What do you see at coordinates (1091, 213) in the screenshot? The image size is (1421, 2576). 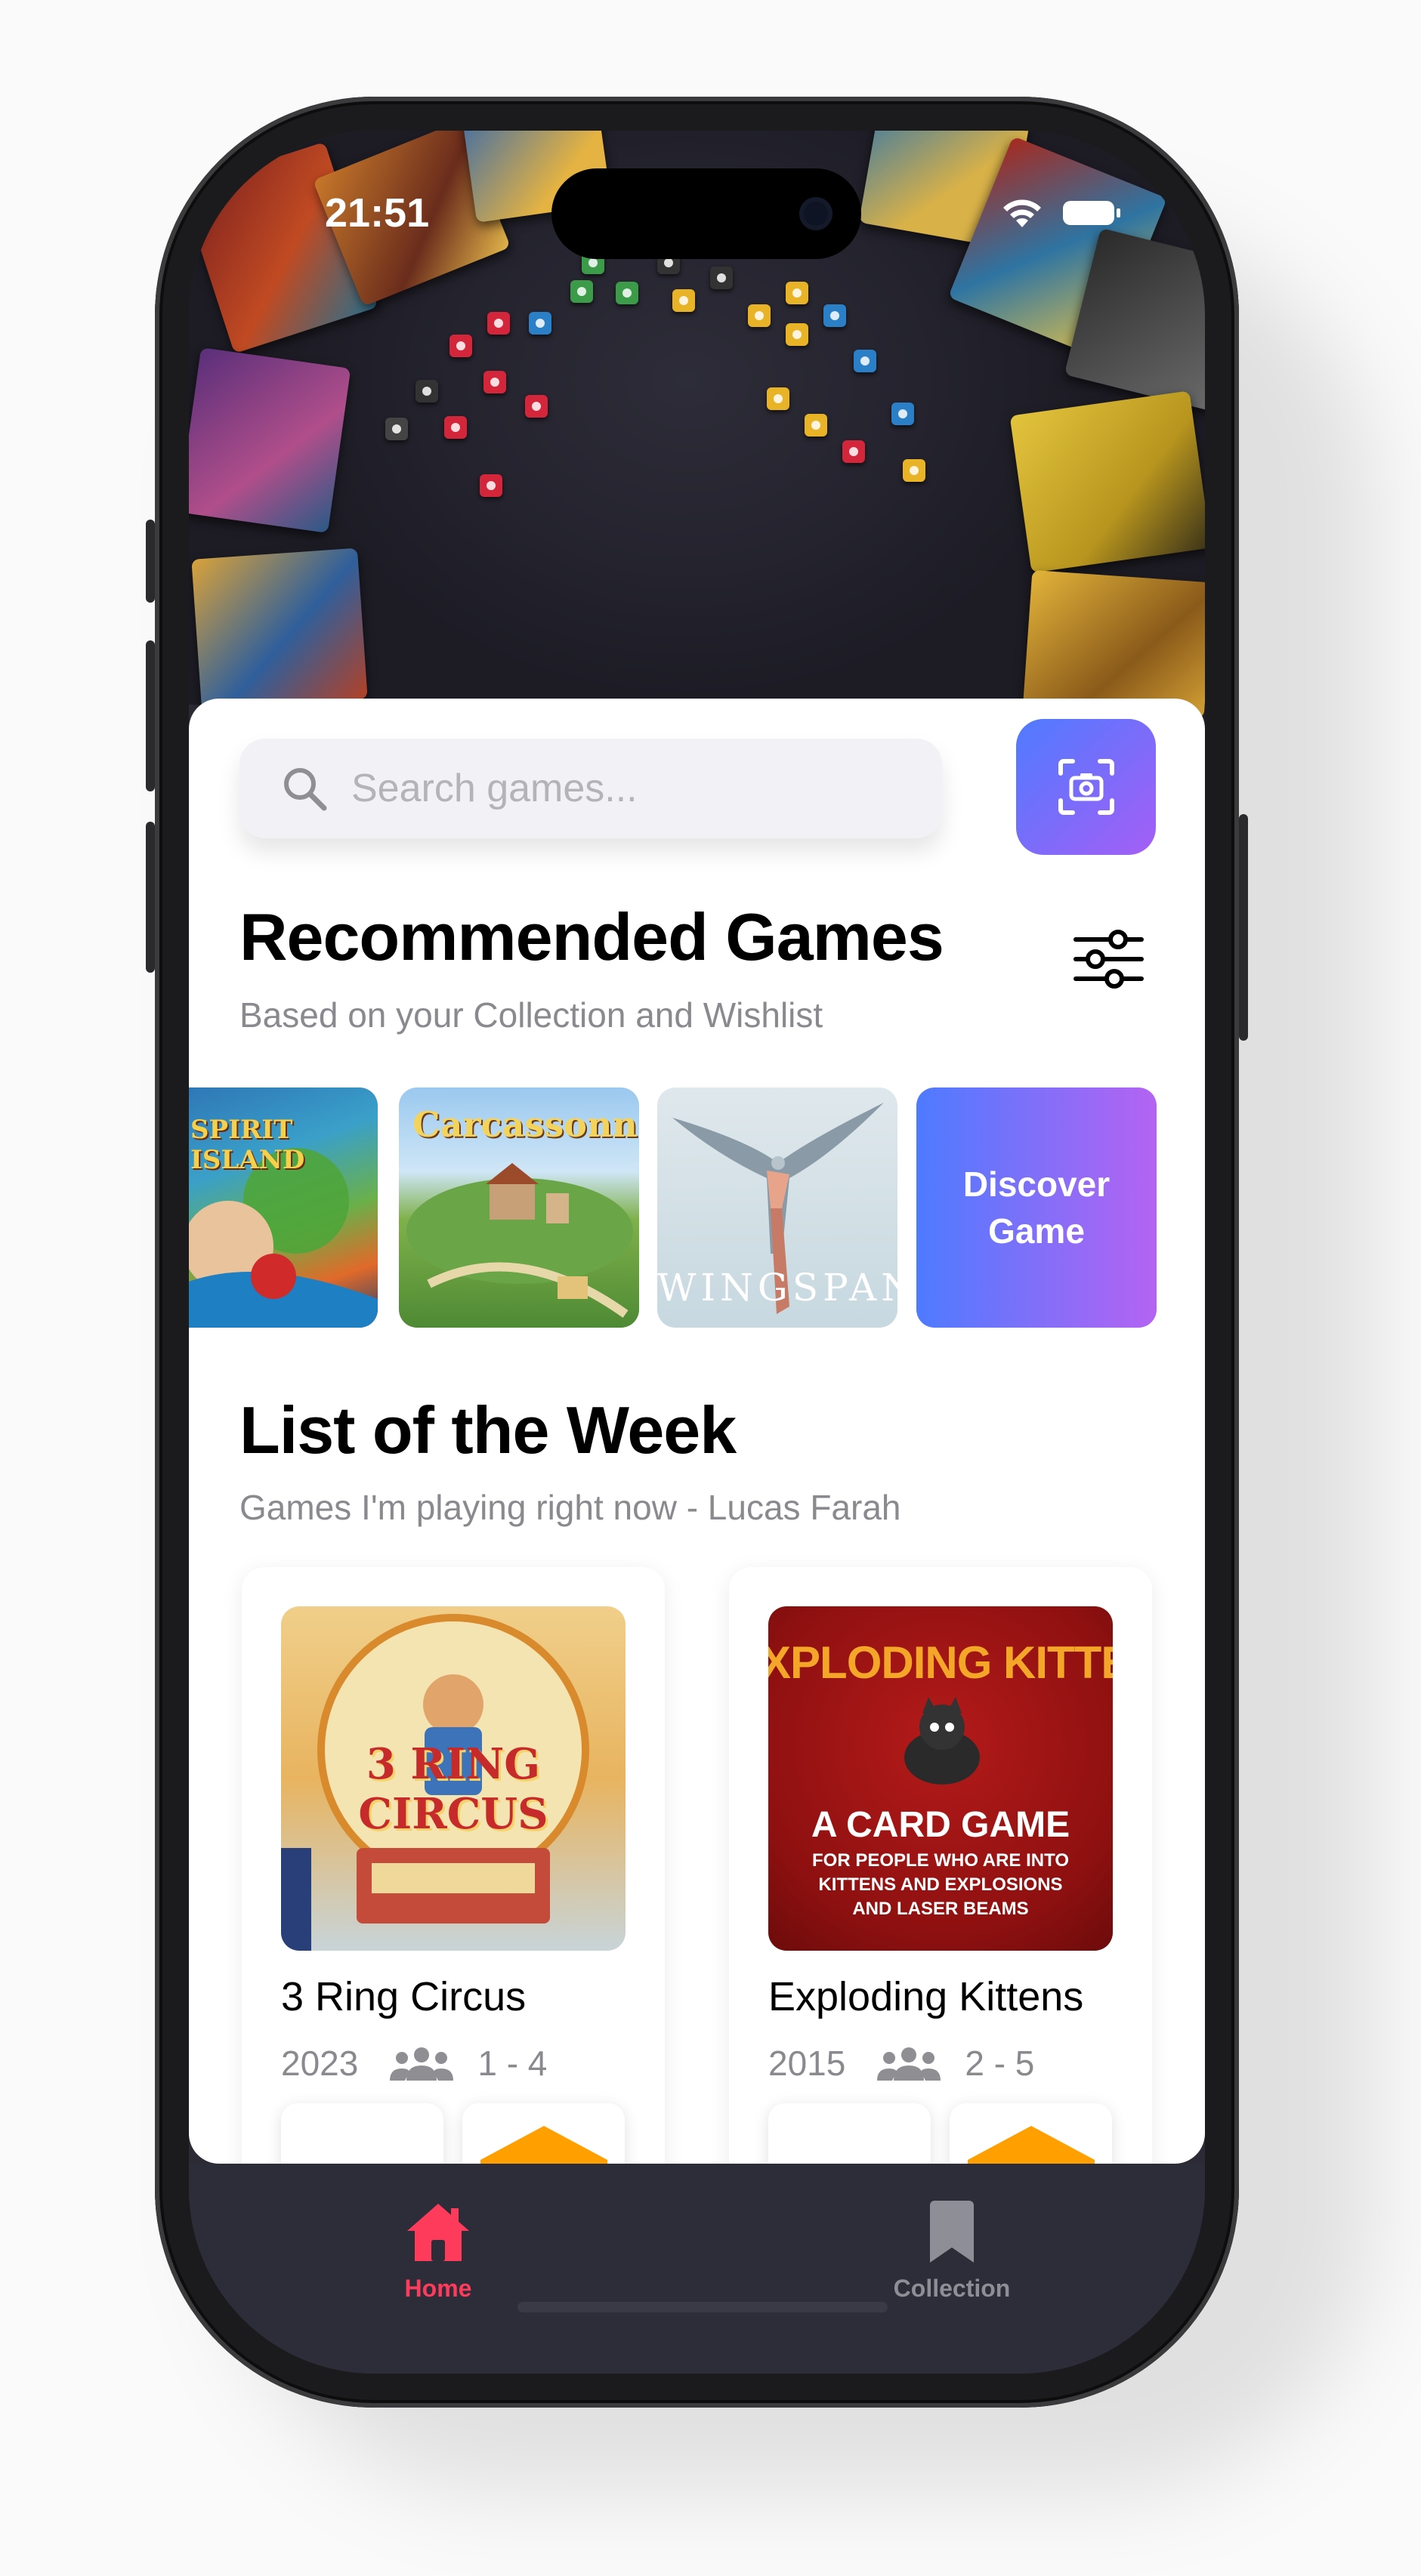 I see `battery-icon` at bounding box center [1091, 213].